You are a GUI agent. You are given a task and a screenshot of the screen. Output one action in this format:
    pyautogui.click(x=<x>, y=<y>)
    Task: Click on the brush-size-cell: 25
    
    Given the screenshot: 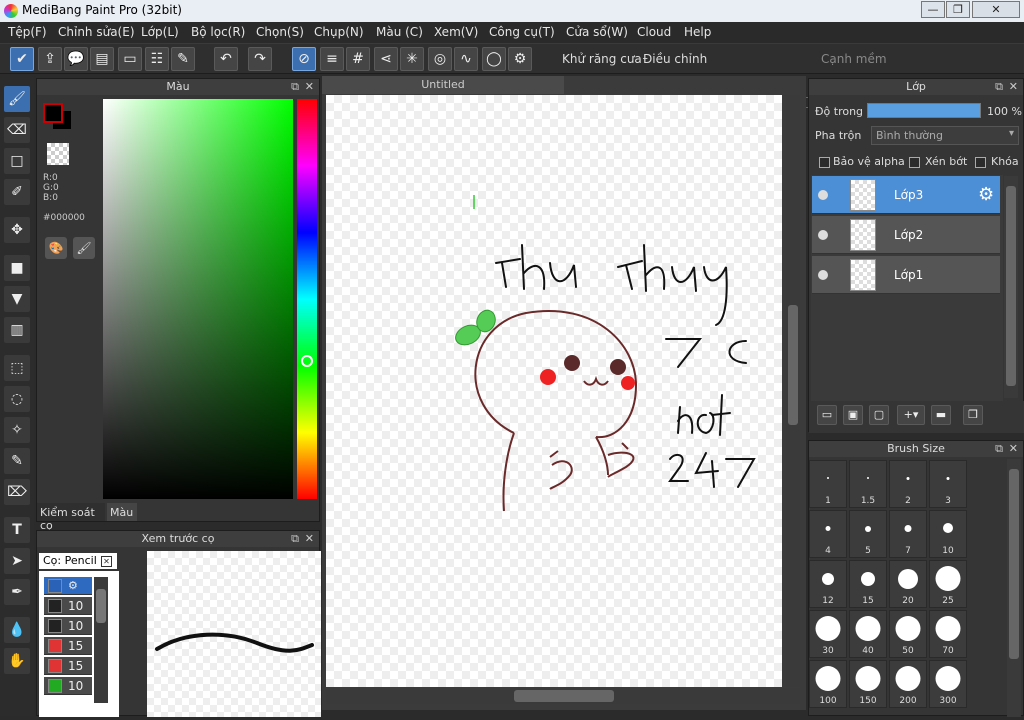 What is the action you would take?
    pyautogui.click(x=948, y=584)
    